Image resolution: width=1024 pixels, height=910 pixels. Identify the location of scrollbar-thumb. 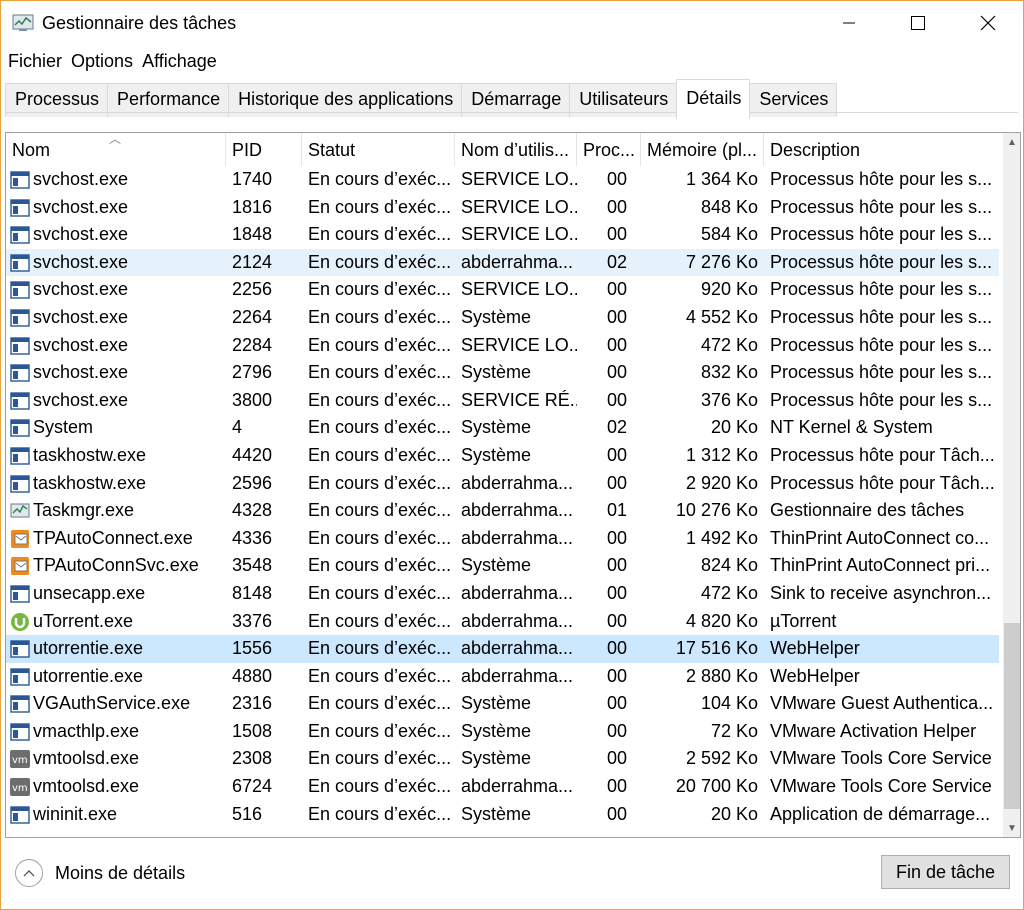
(1012, 716).